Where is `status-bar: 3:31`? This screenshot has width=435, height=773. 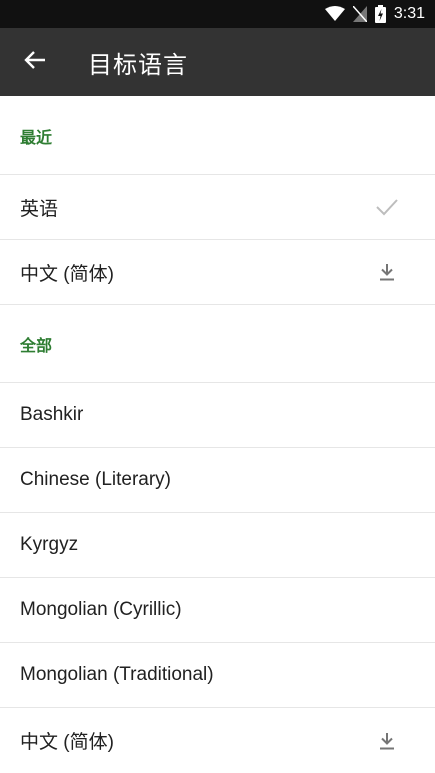 status-bar: 3:31 is located at coordinates (217, 14).